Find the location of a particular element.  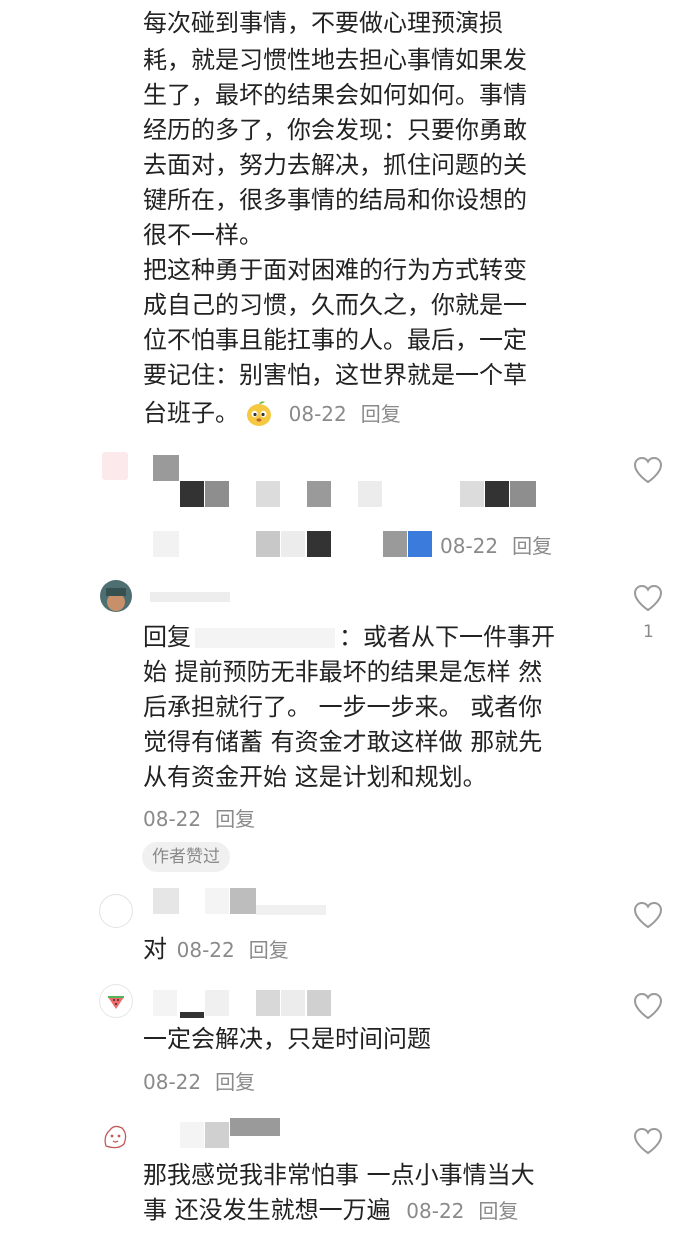

comment-text-line: 很不一样。 is located at coordinates (203, 235).